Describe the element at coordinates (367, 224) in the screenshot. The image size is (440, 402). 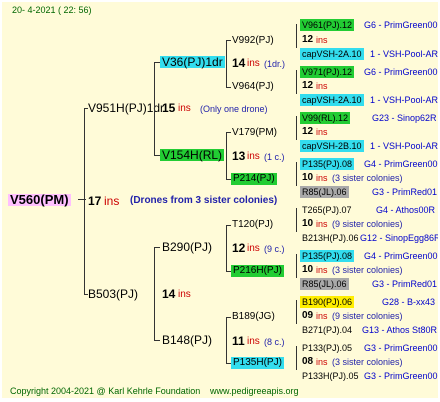
I see `gen3-note-5: (9 sister colonies)` at that location.